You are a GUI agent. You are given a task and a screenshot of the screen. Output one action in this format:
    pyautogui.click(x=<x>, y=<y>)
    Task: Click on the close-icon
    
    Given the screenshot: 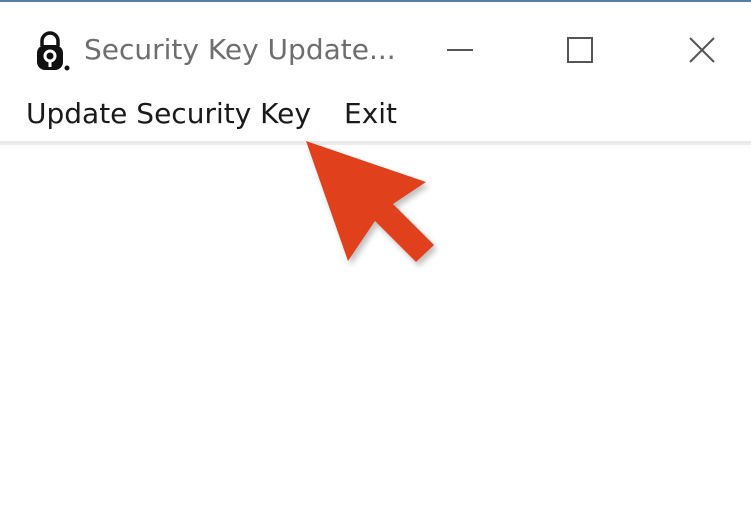 What is the action you would take?
    pyautogui.click(x=702, y=50)
    